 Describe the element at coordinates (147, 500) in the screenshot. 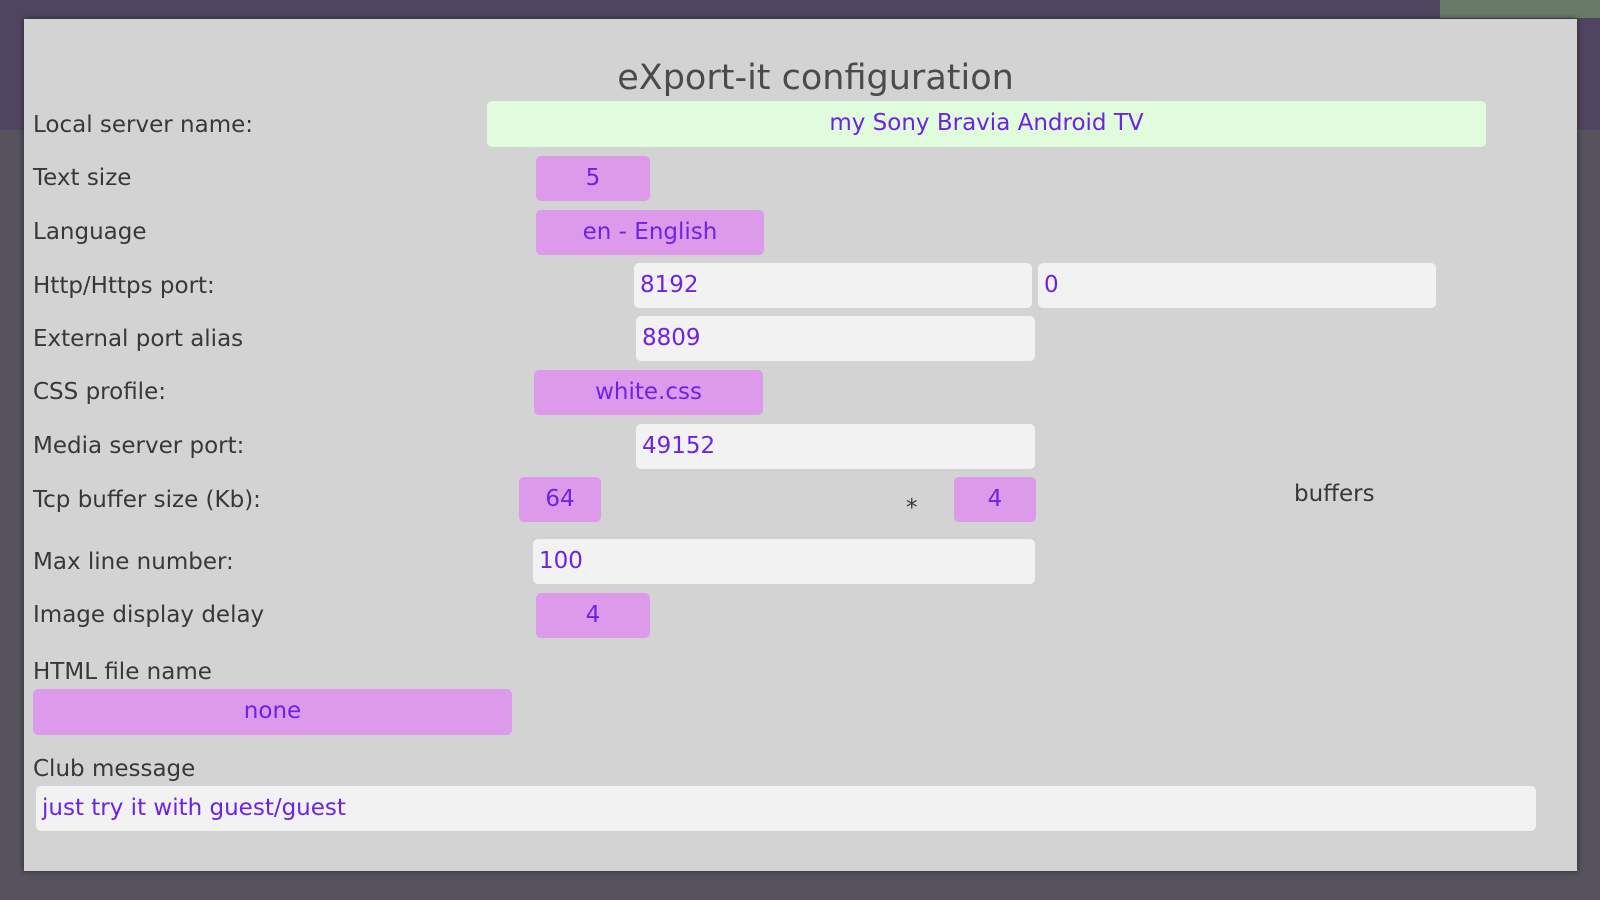

I see `tcp-buffer-size-label: Tcp buffer size (Kb):` at that location.